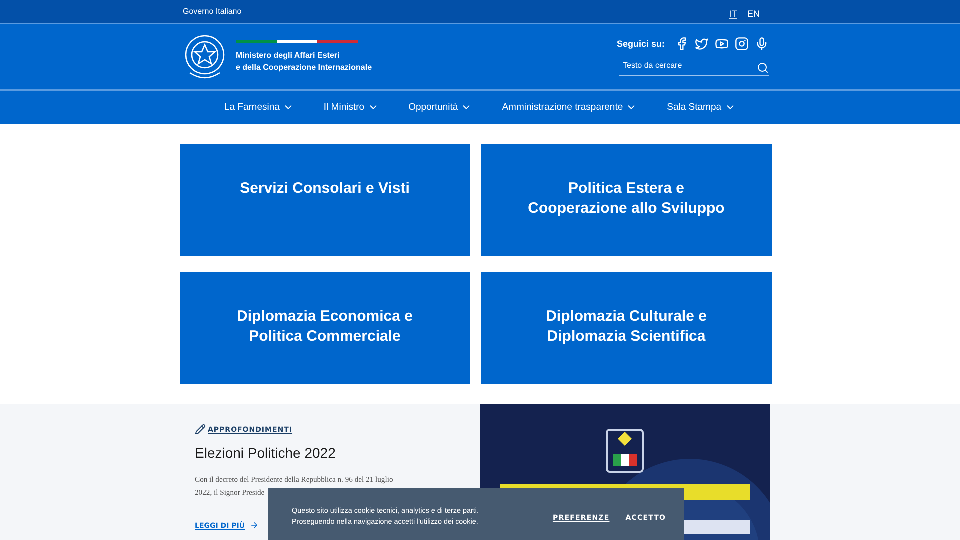  Describe the element at coordinates (570, 107) in the screenshot. I see `nav-menu-item: Amministrazione trasparente` at that location.